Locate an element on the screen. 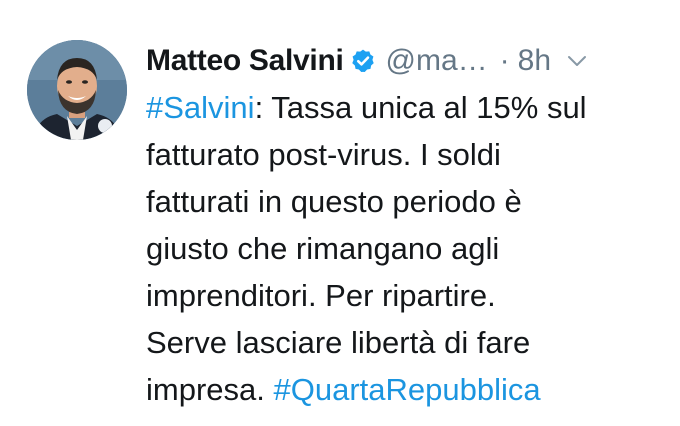 The image size is (680, 426). tweet-header: Matteo Salvini @ma… · 8h is located at coordinates (366, 61).